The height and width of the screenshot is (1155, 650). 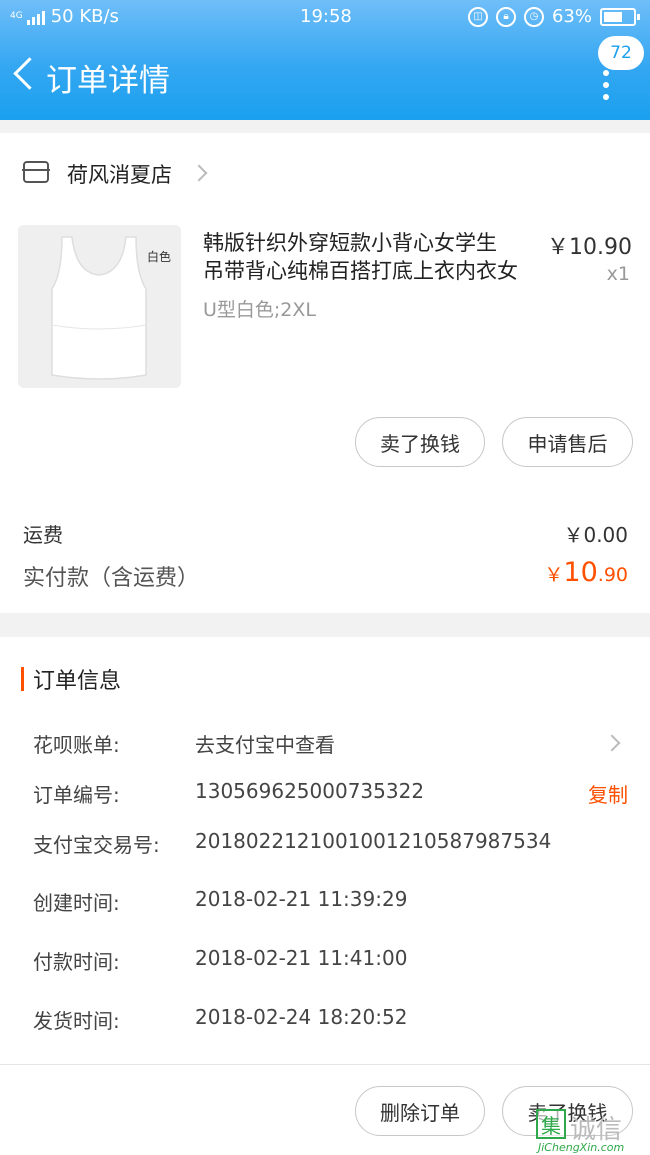 I want to click on watermark-icon: 集, so click(x=551, y=1124).